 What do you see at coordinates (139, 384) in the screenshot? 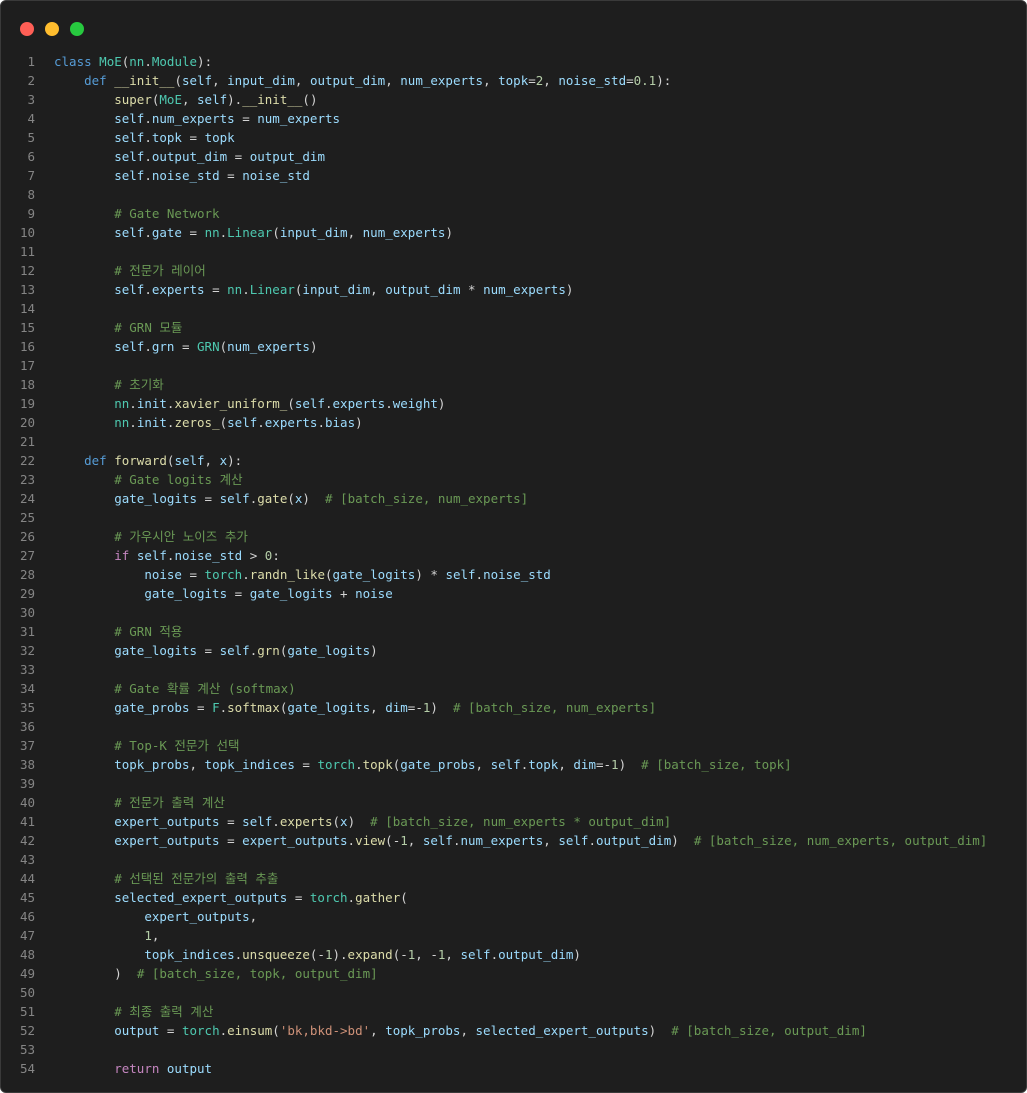
I see `code-text: # 초기화` at bounding box center [139, 384].